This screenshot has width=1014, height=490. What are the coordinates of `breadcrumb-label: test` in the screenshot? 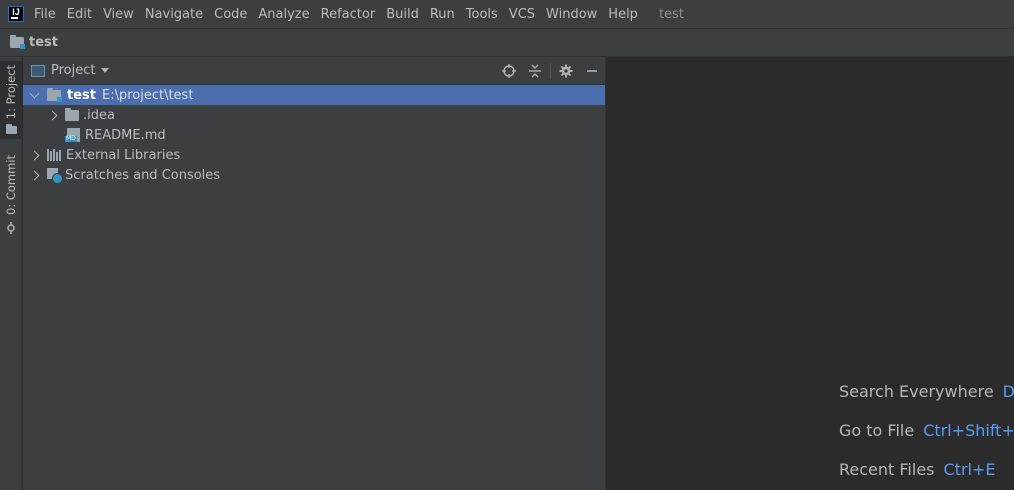 It's located at (43, 42).